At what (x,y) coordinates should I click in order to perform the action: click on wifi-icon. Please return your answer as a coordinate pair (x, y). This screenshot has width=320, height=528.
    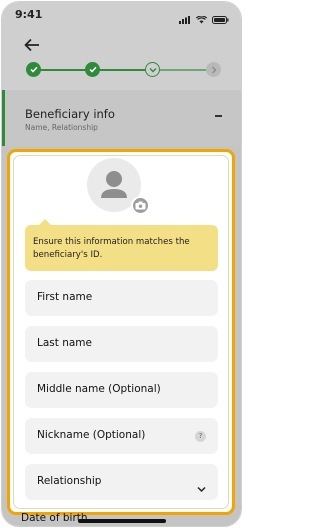
    Looking at the image, I should click on (201, 18).